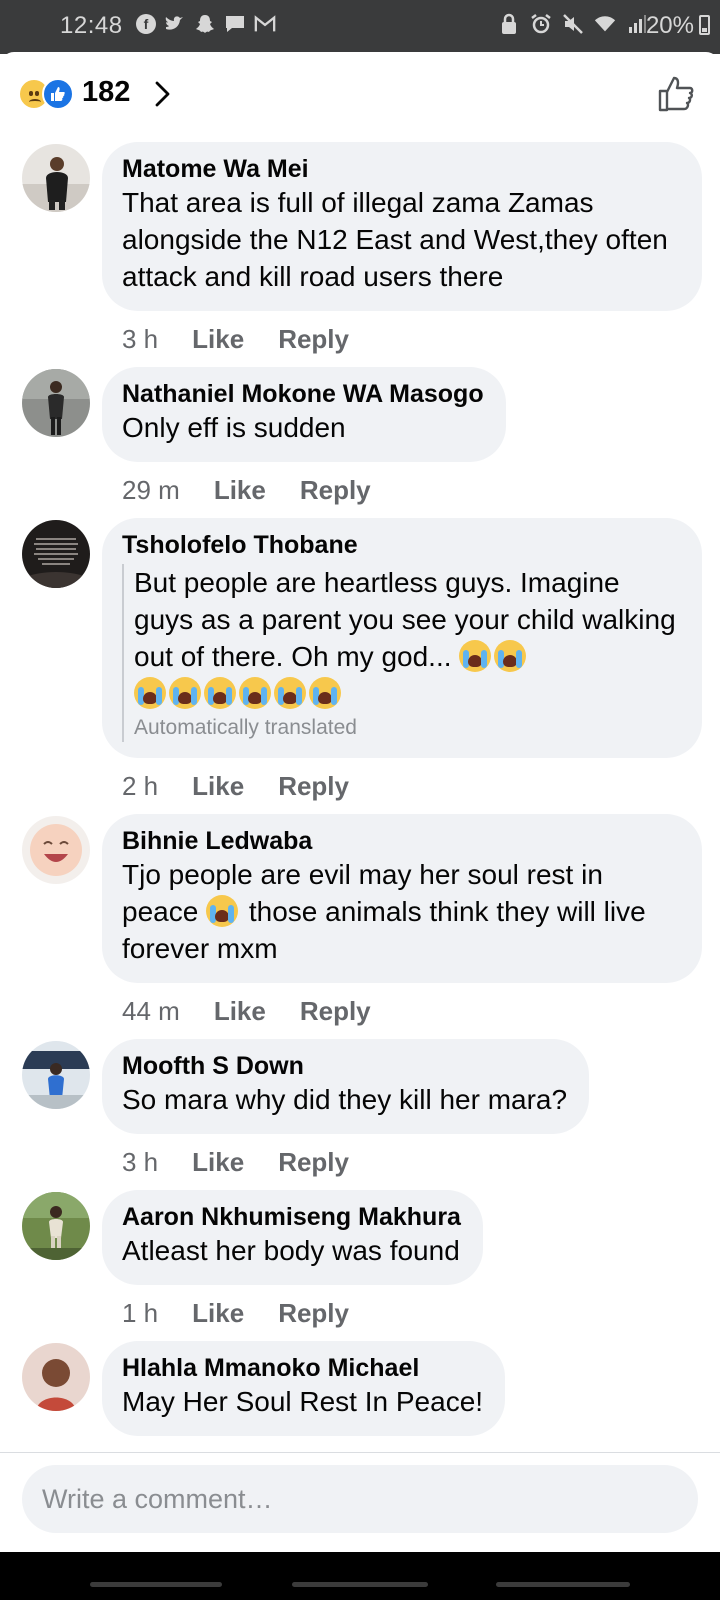 Image resolution: width=720 pixels, height=1600 pixels. I want to click on system-icons, so click(573, 24).